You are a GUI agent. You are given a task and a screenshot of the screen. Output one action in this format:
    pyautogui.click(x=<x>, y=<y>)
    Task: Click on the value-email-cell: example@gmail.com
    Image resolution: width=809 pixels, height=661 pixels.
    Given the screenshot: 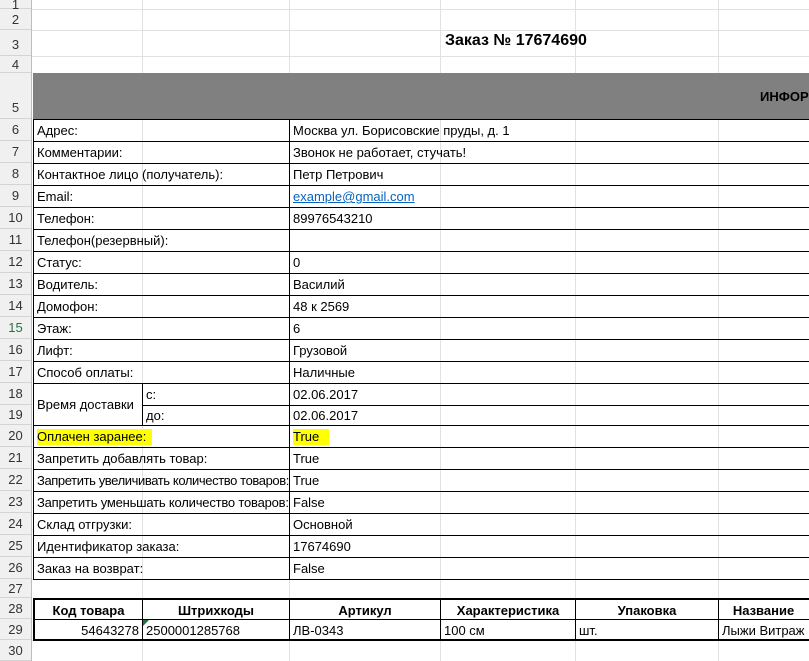 What is the action you would take?
    pyautogui.click(x=549, y=196)
    